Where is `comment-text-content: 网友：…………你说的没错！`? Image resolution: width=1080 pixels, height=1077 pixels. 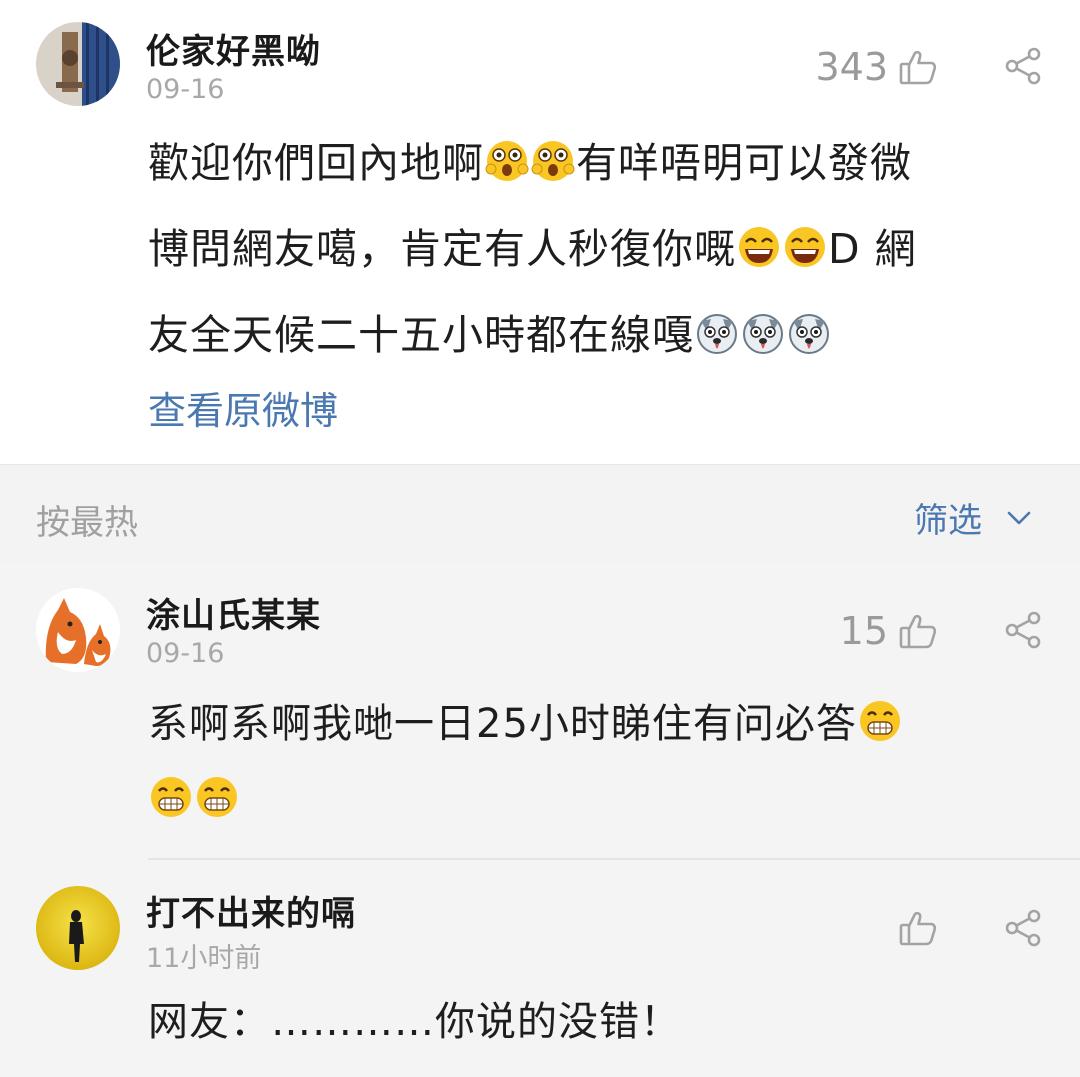 comment-text-content: 网友：…………你说的没错！ is located at coordinates (414, 1022).